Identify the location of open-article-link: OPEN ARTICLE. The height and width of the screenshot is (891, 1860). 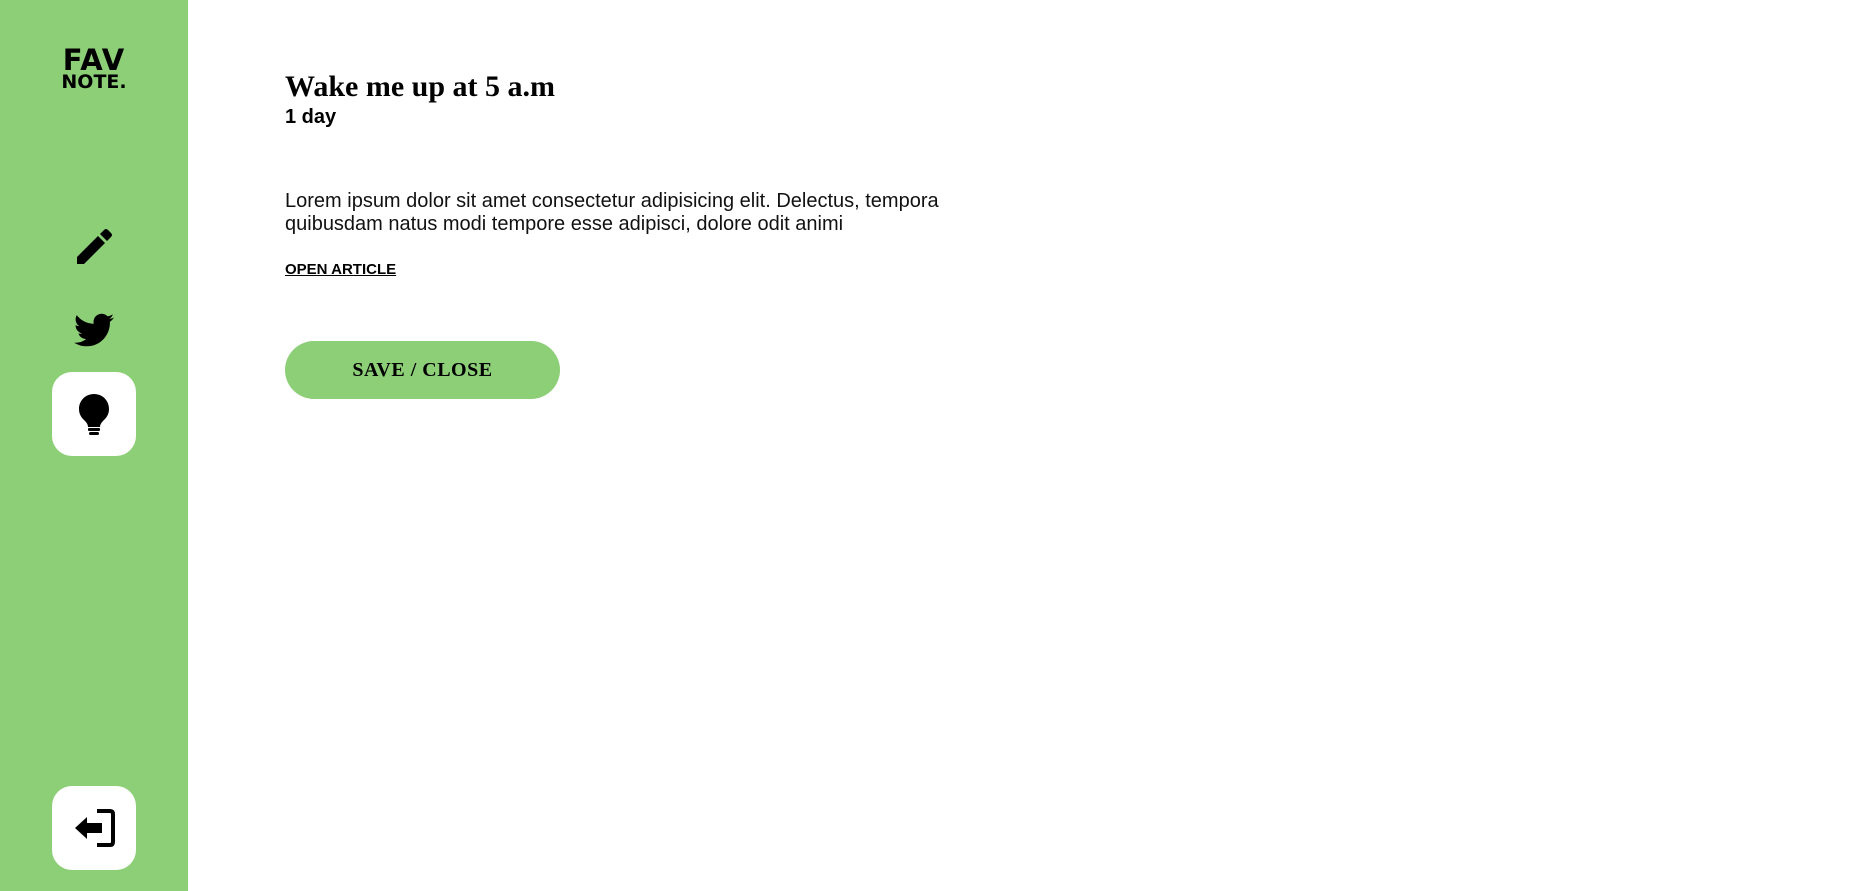
(340, 269).